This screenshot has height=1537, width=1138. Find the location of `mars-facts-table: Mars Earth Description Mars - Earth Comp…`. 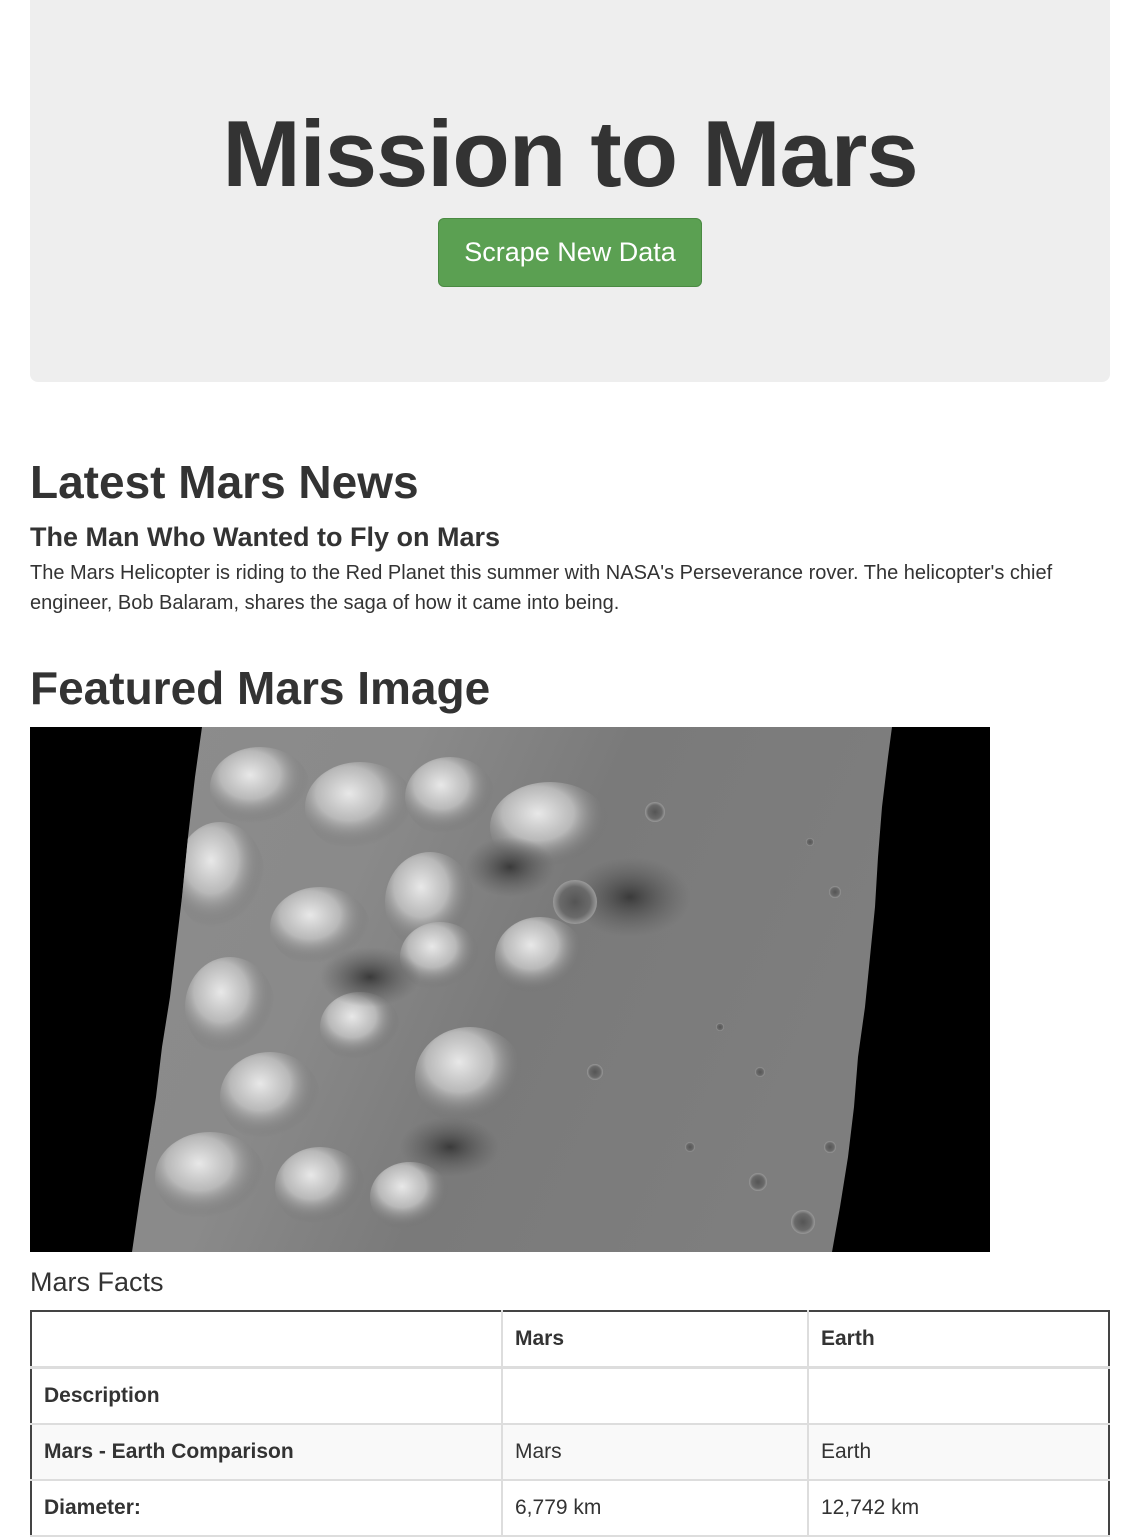

mars-facts-table: Mars Earth Description Mars - Earth Comp… is located at coordinates (570, 1423).